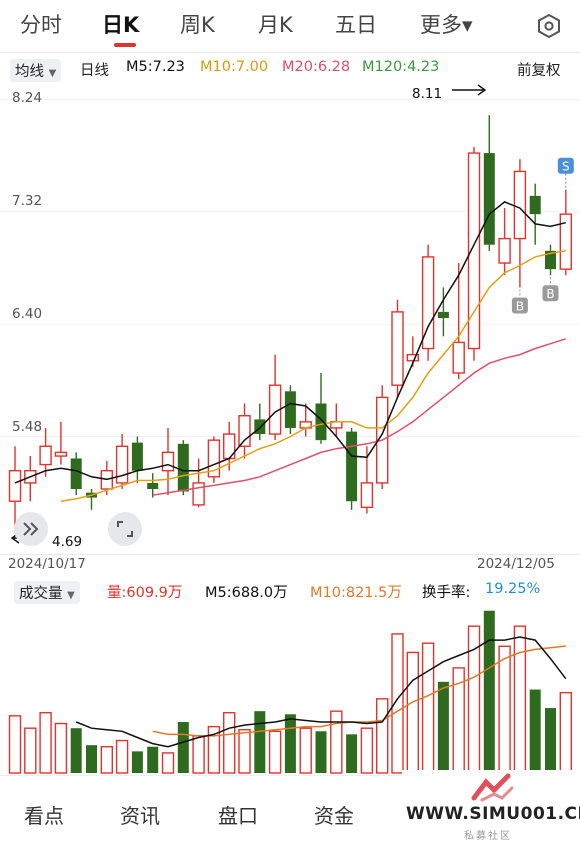 This screenshot has width=580, height=846. I want to click on adjust-mode-button: 前复权, so click(539, 69).